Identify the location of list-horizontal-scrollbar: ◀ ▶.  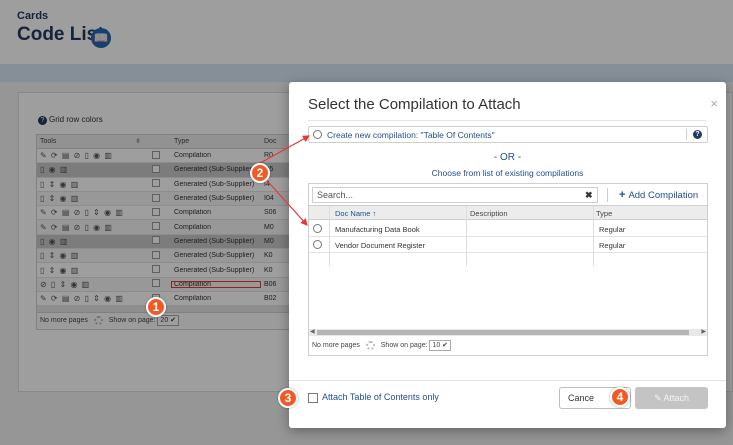
(508, 332).